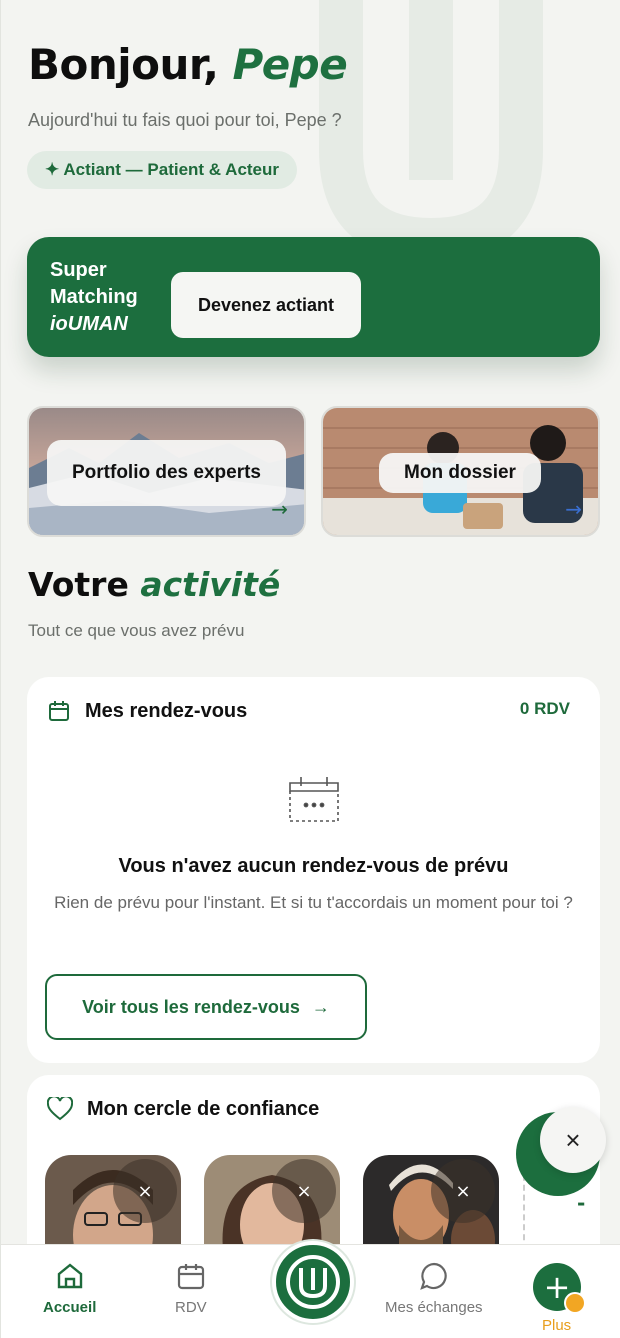 This screenshot has height=1338, width=620. What do you see at coordinates (123, 64) in the screenshot?
I see `greeting-text: Bonjour,` at bounding box center [123, 64].